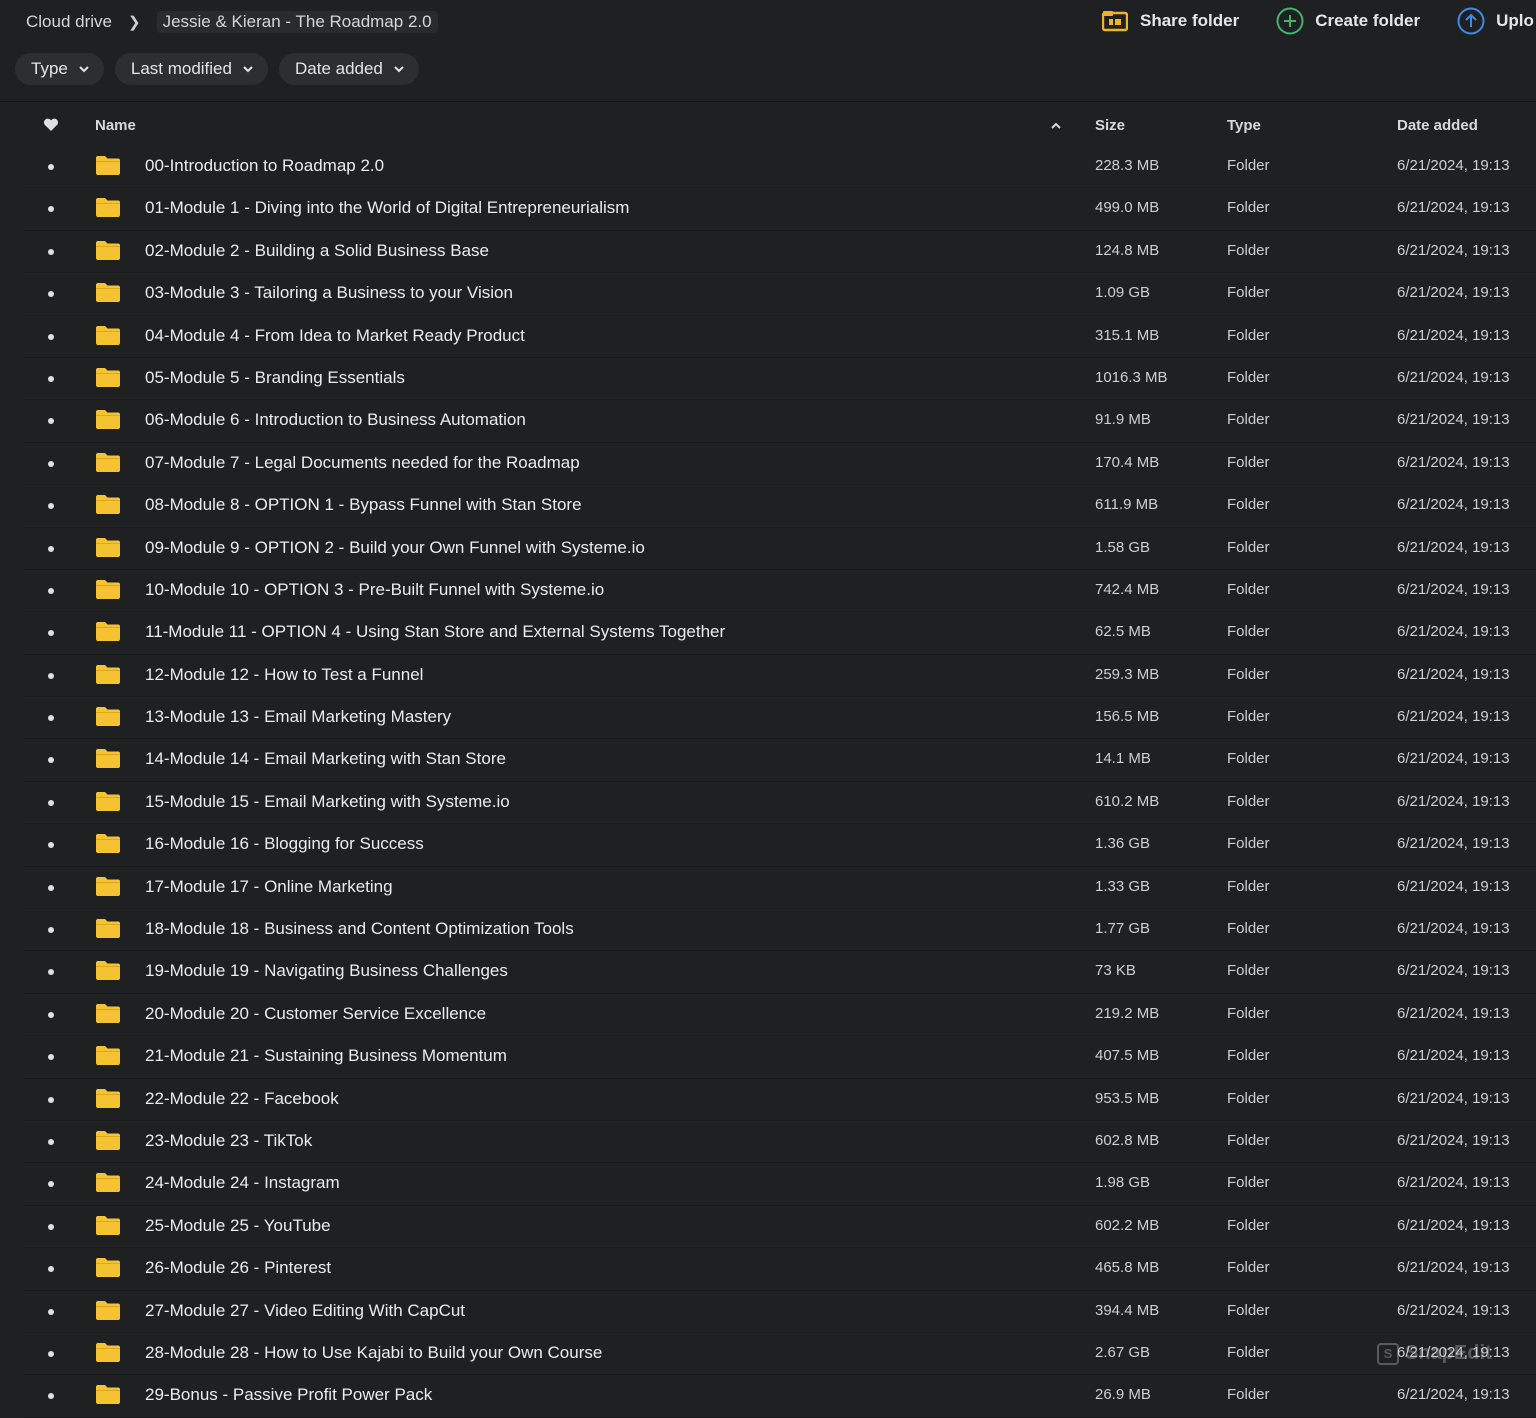  Describe the element at coordinates (284, 844) in the screenshot. I see `file-name: 16-Module 16 - Blogging for Success` at that location.